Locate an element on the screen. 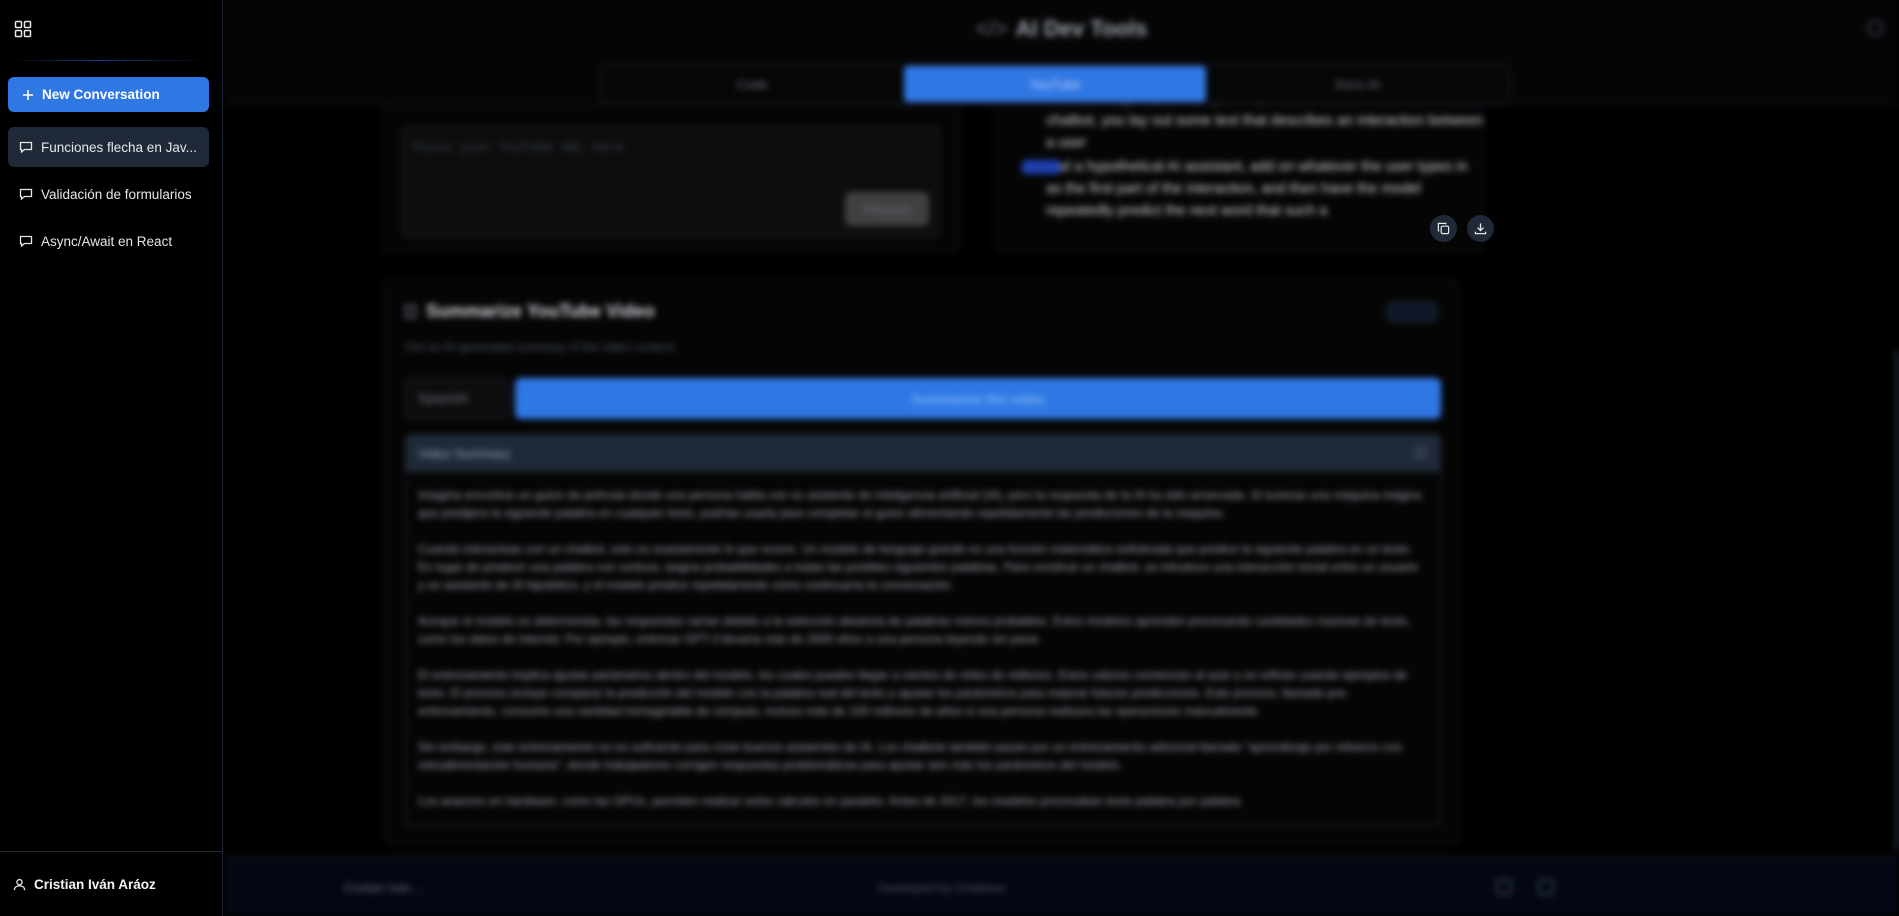  collapse-icon is located at coordinates (1421, 453).